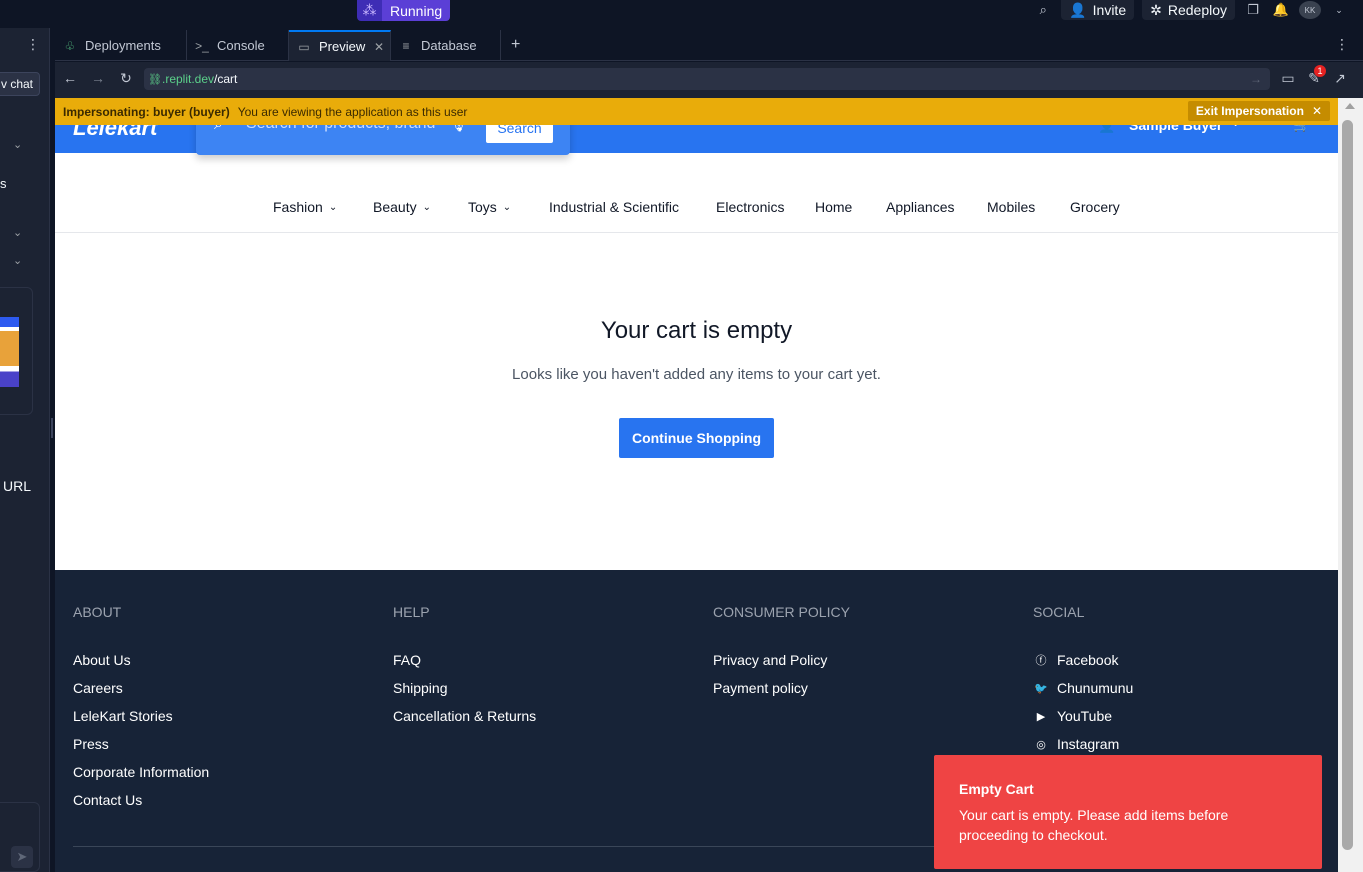 This screenshot has height=872, width=1363. I want to click on instagram-icon: ◎, so click(1041, 744).